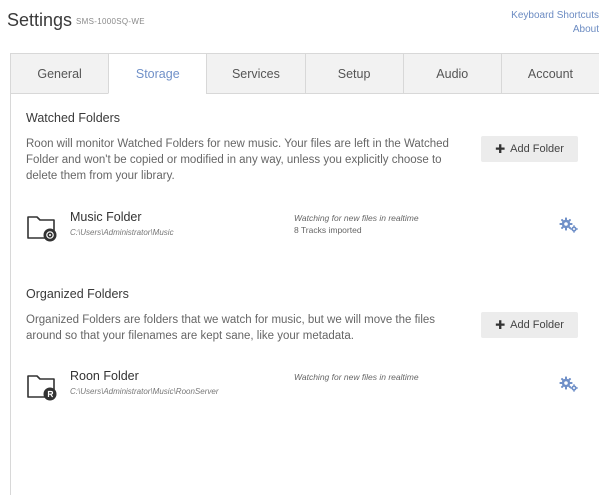 The image size is (599, 495). What do you see at coordinates (40, 20) in the screenshot?
I see `page-title-text: Settings` at bounding box center [40, 20].